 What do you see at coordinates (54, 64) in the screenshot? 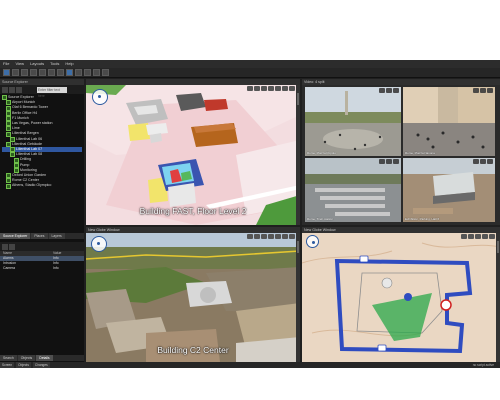
I see `menu-tools: Tools` at bounding box center [54, 64].